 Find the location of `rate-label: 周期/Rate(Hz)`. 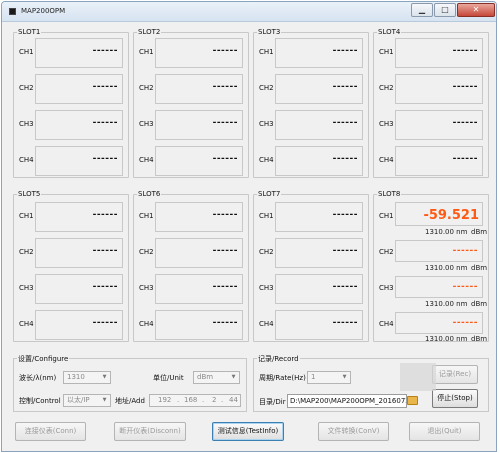

rate-label: 周期/Rate(Hz) is located at coordinates (282, 378).